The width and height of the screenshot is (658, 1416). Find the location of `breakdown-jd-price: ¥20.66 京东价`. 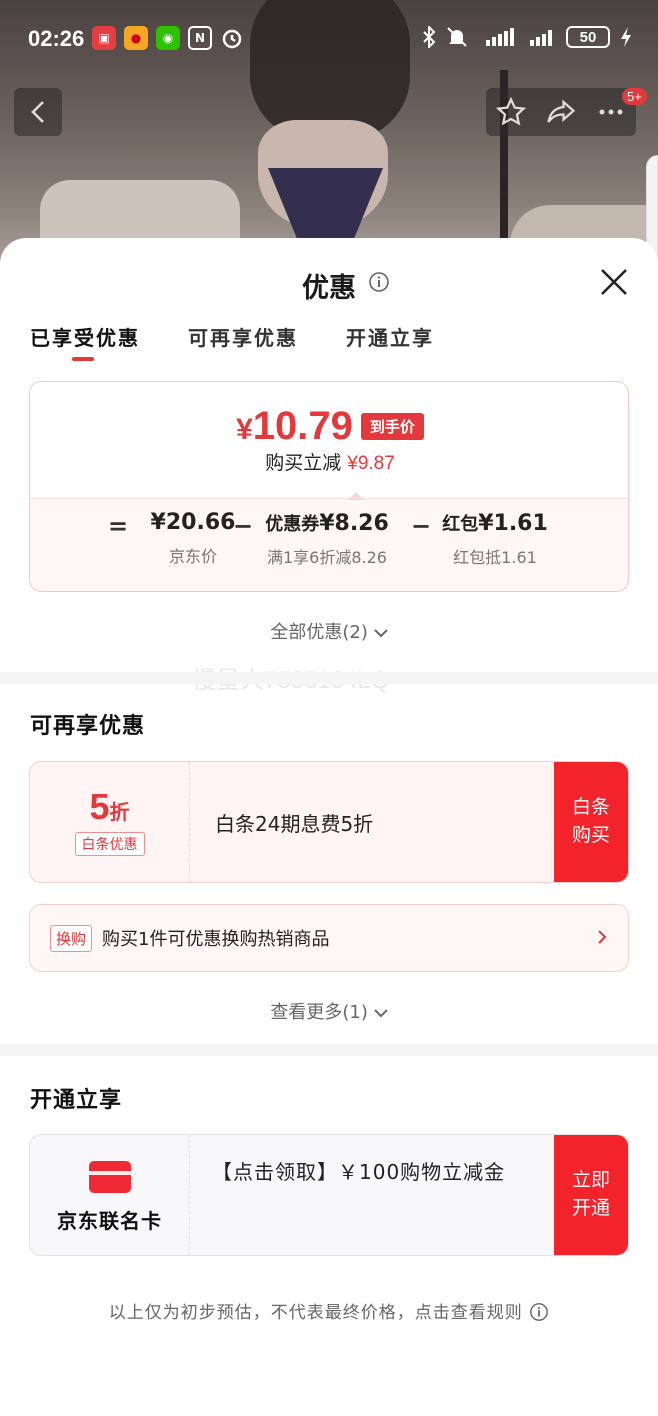

breakdown-jd-price: ¥20.66 京东价 is located at coordinates (193, 538).